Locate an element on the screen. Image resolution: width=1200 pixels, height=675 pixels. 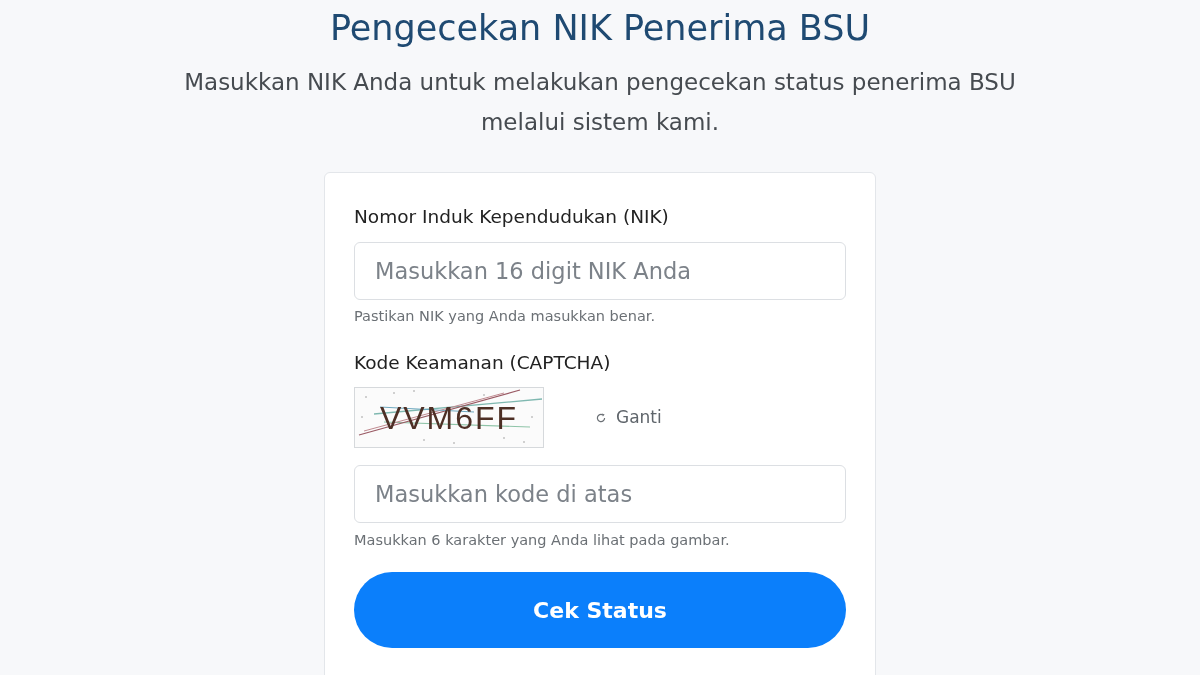
refresh-captcha-button: Ganti is located at coordinates (629, 417).